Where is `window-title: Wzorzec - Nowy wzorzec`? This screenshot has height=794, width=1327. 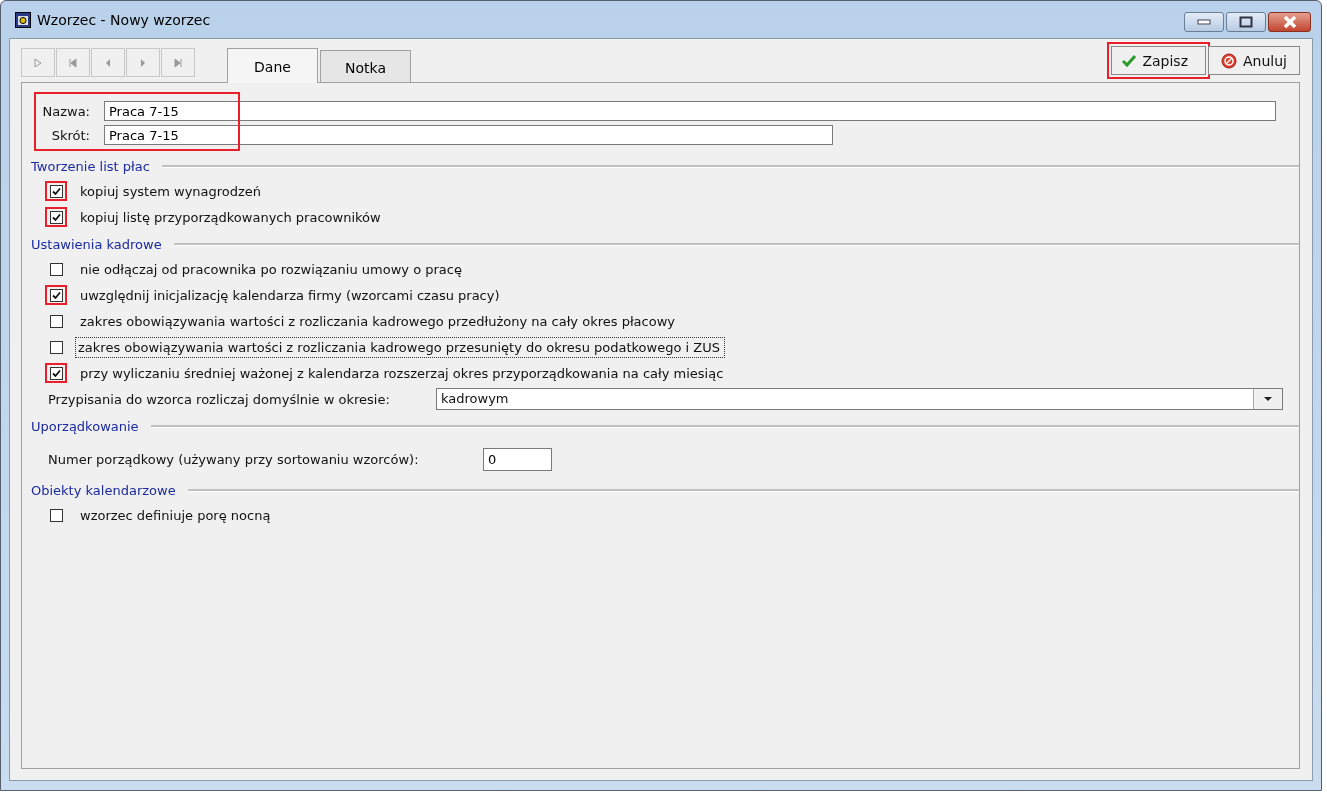 window-title: Wzorzec - Nowy wzorzec is located at coordinates (124, 19).